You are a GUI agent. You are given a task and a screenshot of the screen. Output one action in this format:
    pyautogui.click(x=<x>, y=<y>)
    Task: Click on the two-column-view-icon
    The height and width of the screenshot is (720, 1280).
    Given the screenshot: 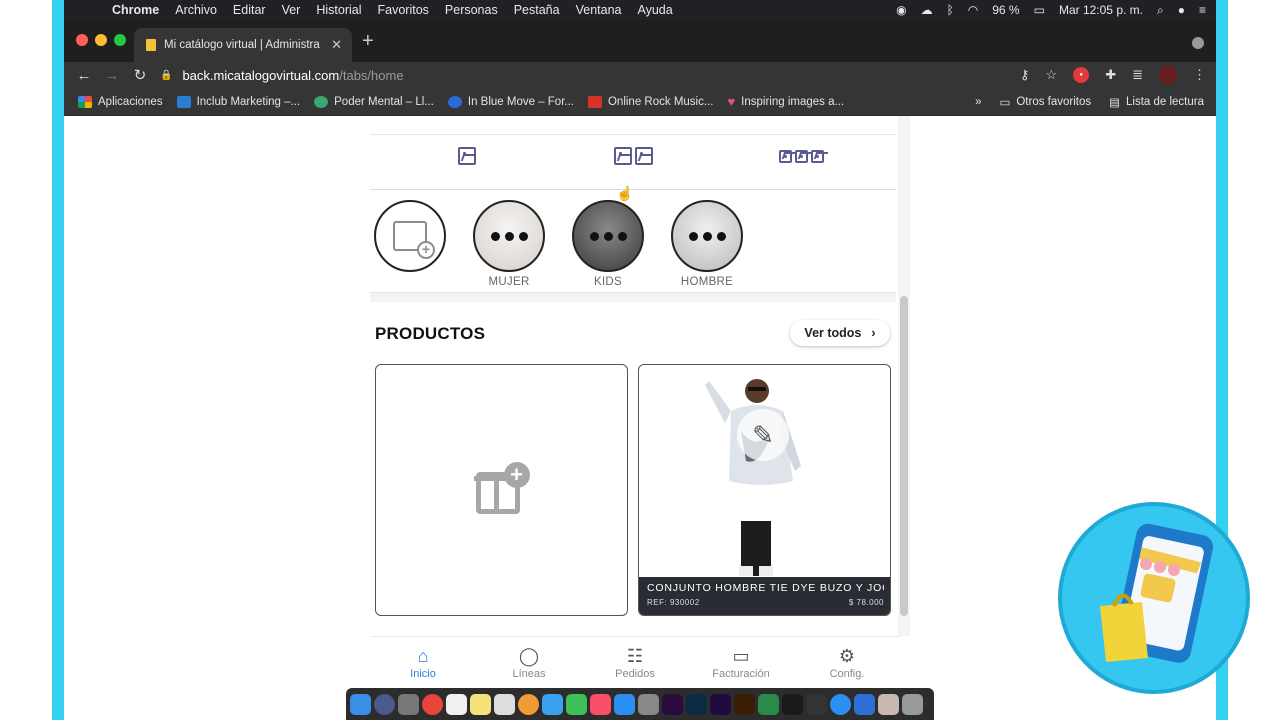 What is the action you would take?
    pyautogui.click(x=633, y=156)
    